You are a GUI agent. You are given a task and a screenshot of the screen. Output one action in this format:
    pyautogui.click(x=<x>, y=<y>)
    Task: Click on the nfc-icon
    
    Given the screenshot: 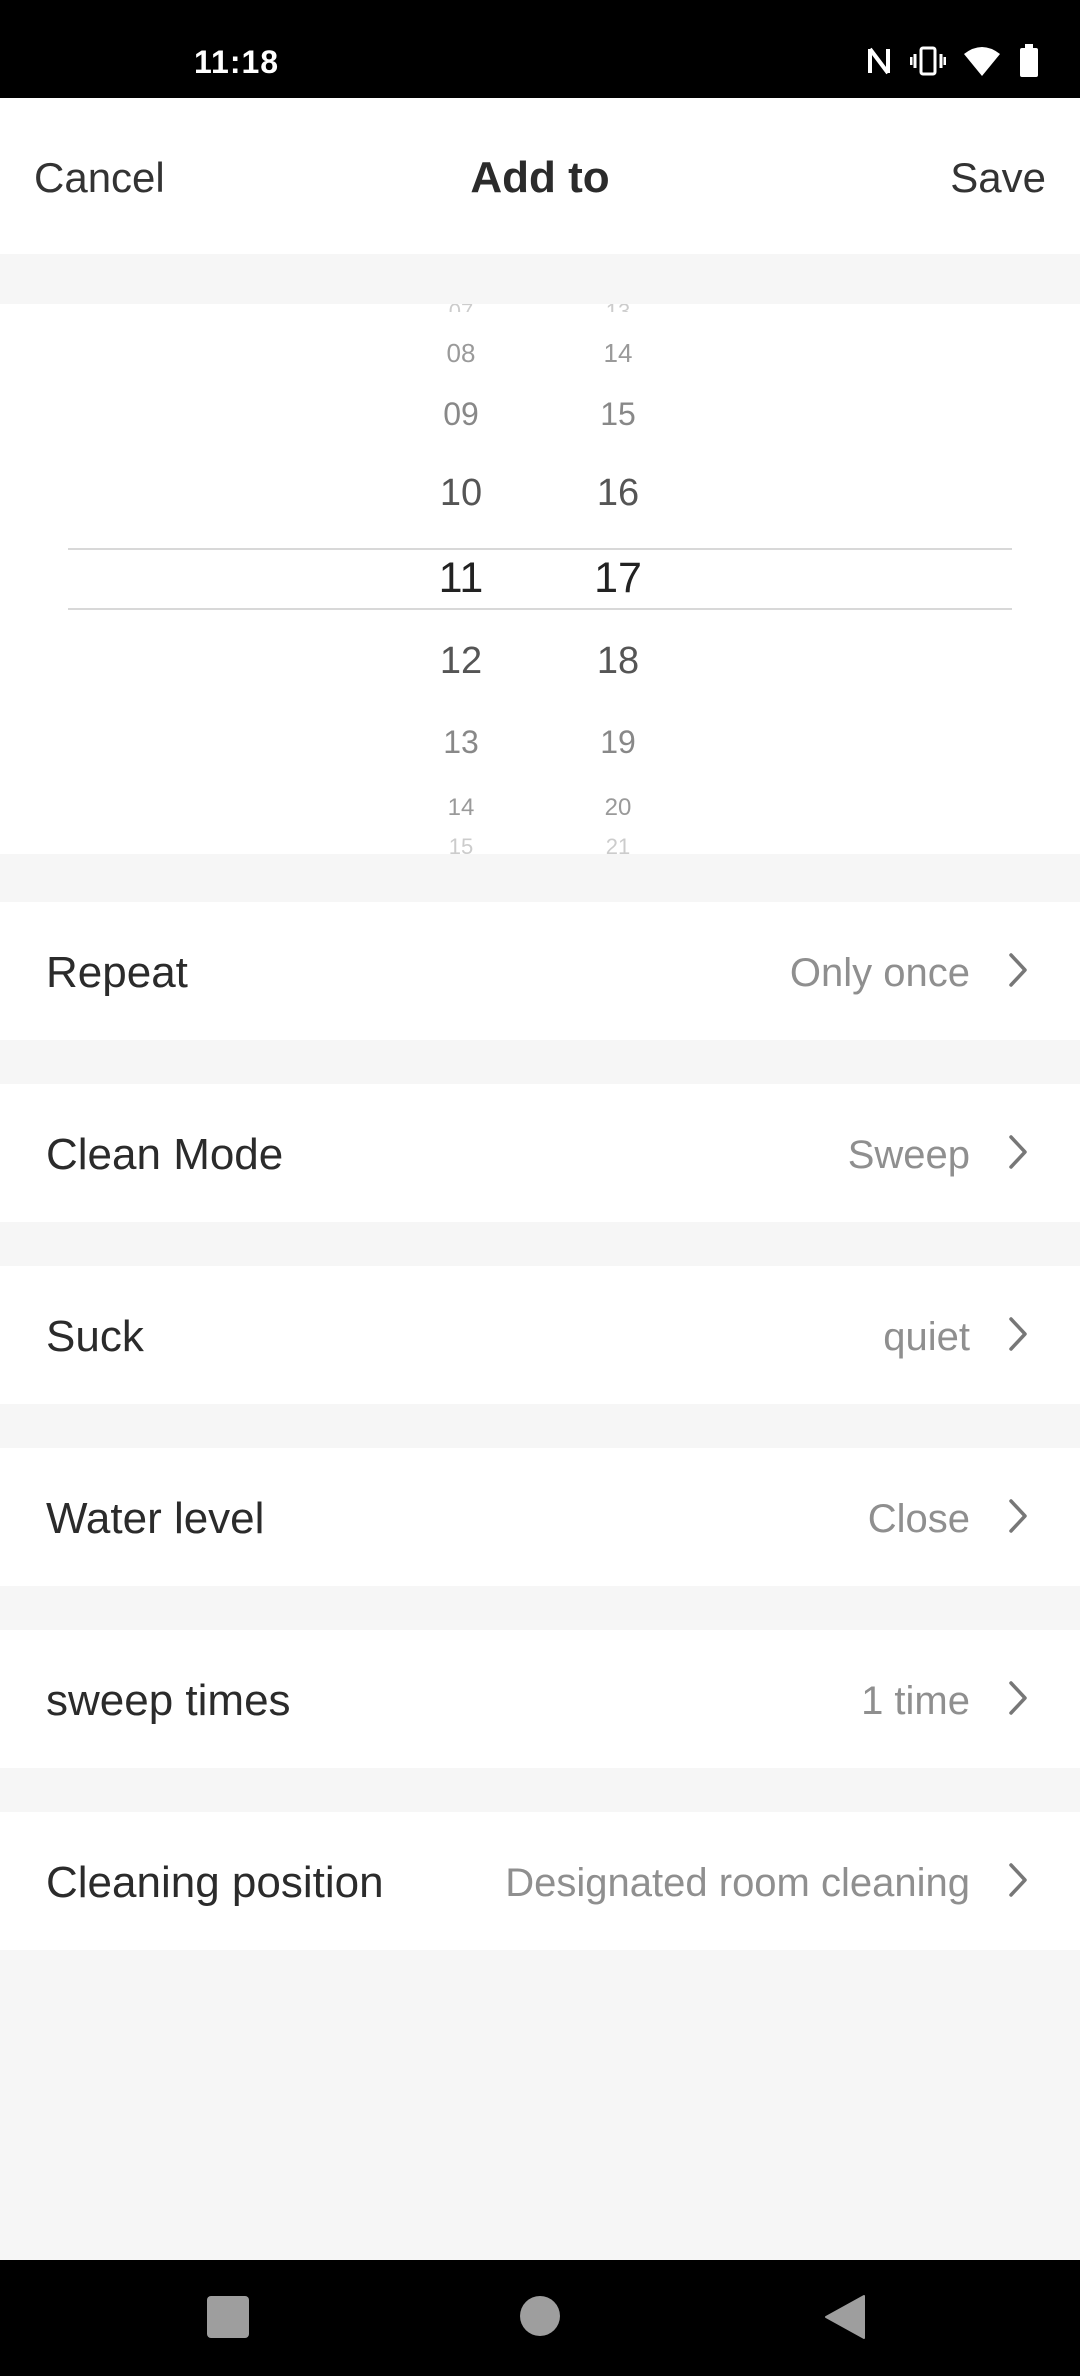 What is the action you would take?
    pyautogui.click(x=879, y=61)
    